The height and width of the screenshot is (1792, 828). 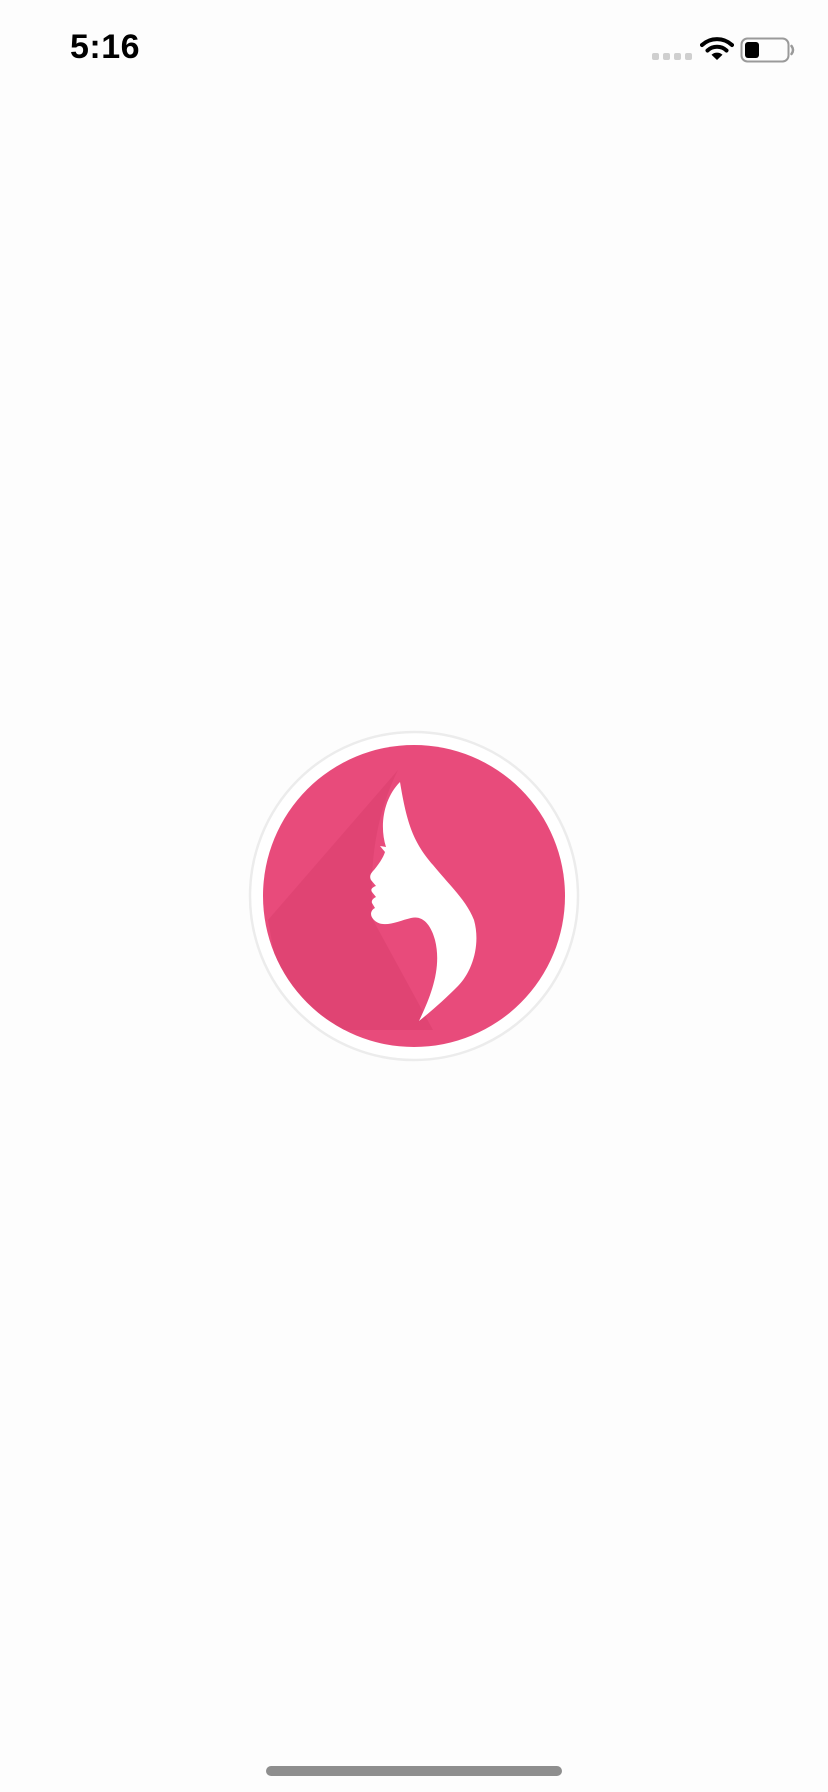 What do you see at coordinates (414, 50) in the screenshot?
I see `status-bar: 5:16` at bounding box center [414, 50].